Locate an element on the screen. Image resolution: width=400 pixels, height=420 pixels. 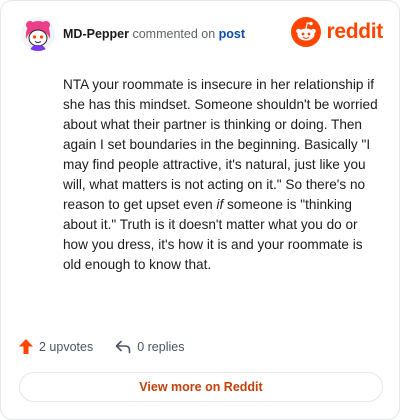
snoo-avatar-icon is located at coordinates (38, 34).